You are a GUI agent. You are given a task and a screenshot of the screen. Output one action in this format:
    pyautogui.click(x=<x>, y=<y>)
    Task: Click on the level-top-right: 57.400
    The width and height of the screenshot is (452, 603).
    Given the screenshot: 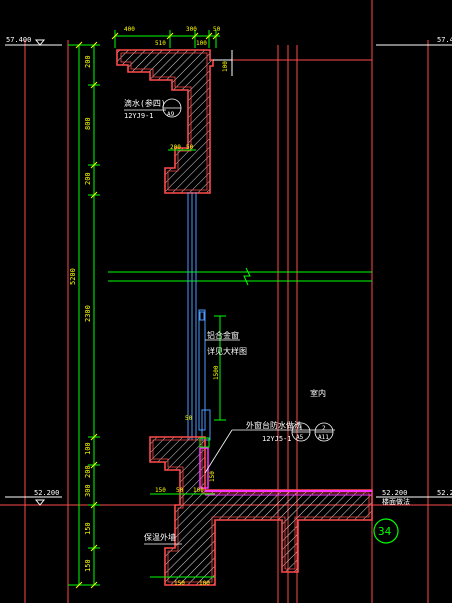 What is the action you would take?
    pyautogui.click(x=444, y=40)
    